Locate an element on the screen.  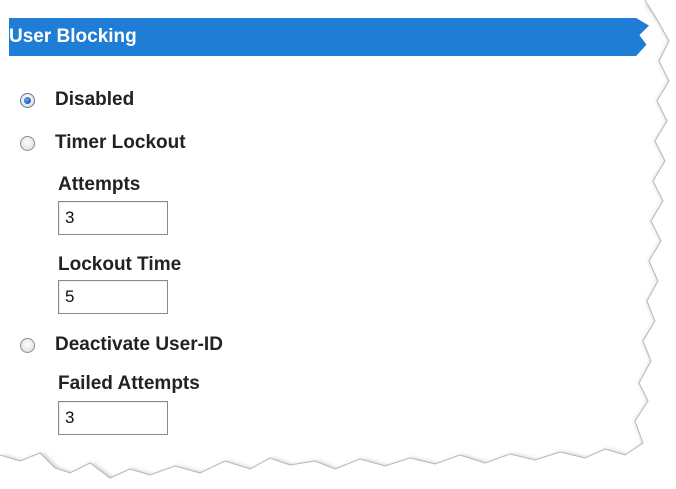
section-title: User Blocking is located at coordinates (73, 36).